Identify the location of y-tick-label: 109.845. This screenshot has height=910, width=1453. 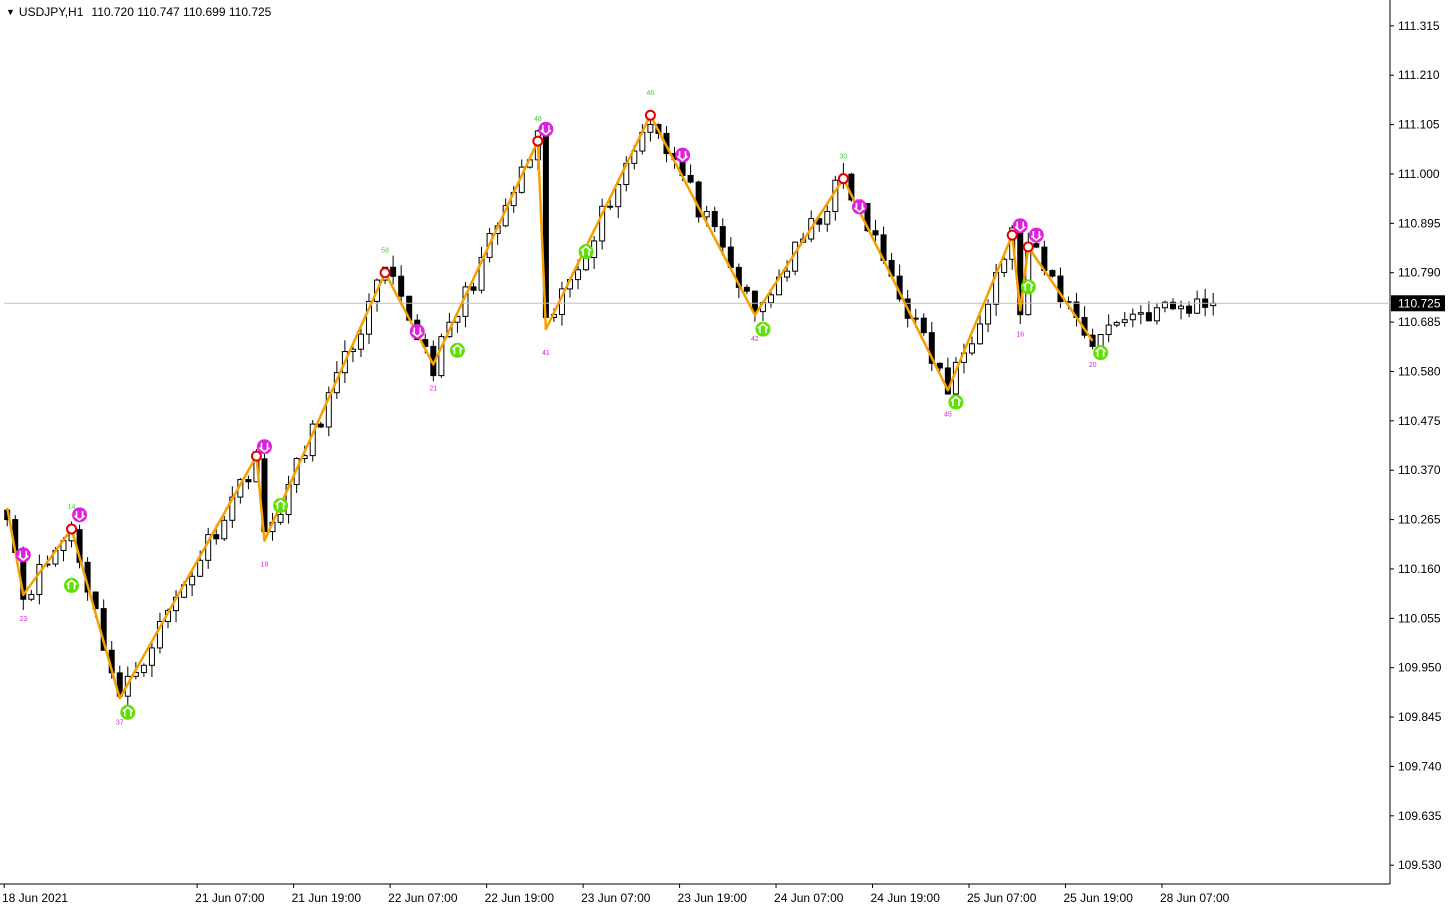
(1420, 717).